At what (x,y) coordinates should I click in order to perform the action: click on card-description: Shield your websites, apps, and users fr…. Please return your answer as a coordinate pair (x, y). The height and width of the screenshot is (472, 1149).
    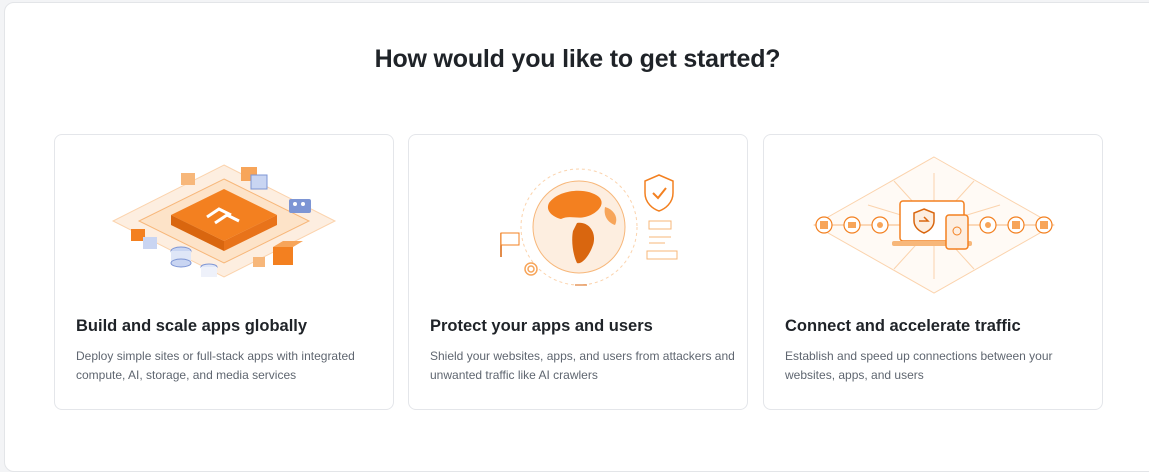
    Looking at the image, I should click on (582, 365).